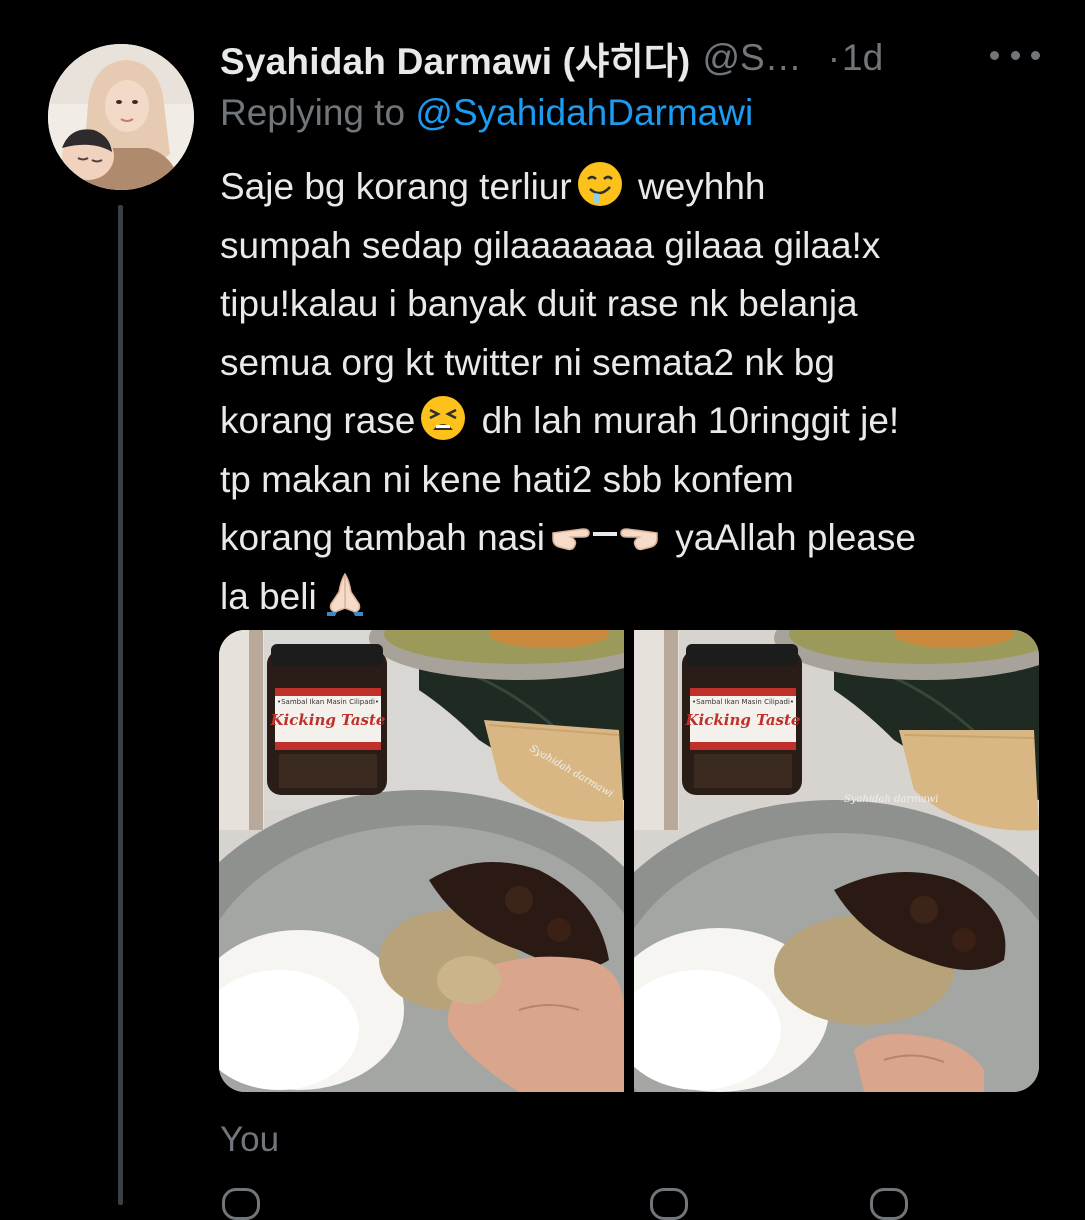  Describe the element at coordinates (443, 418) in the screenshot. I see `tired-face-icon` at that location.